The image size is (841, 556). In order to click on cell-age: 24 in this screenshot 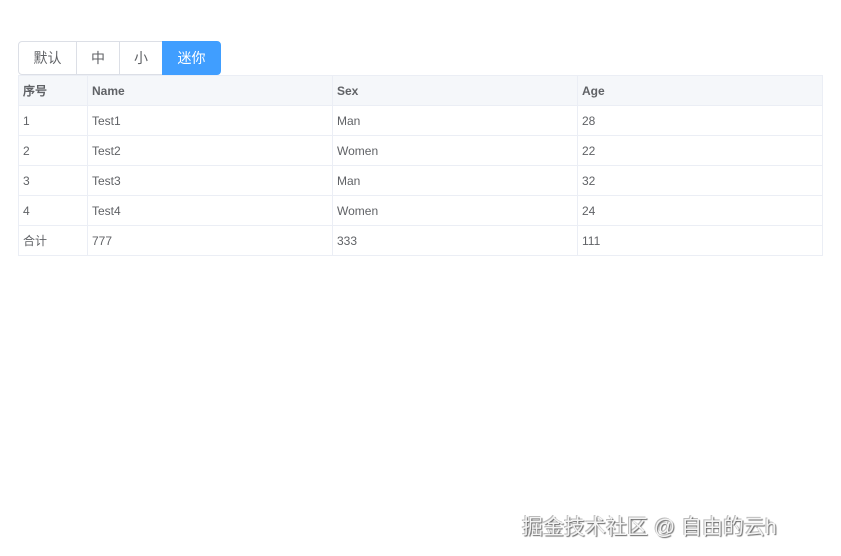, I will do `click(700, 210)`.